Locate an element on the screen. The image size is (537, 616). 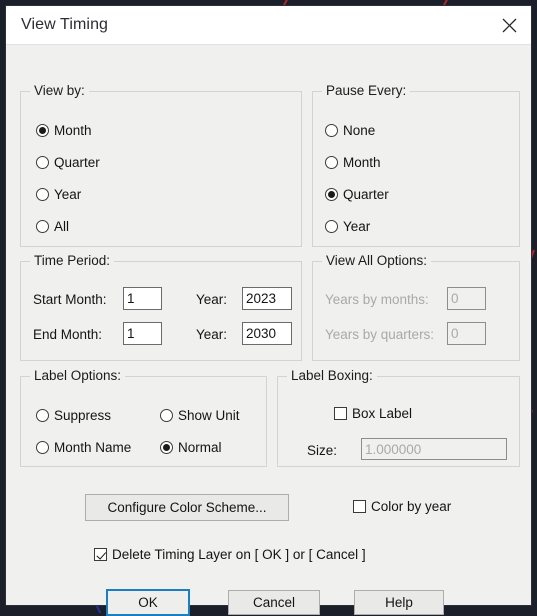
radio-view-by-quarter: Quarter is located at coordinates (68, 162).